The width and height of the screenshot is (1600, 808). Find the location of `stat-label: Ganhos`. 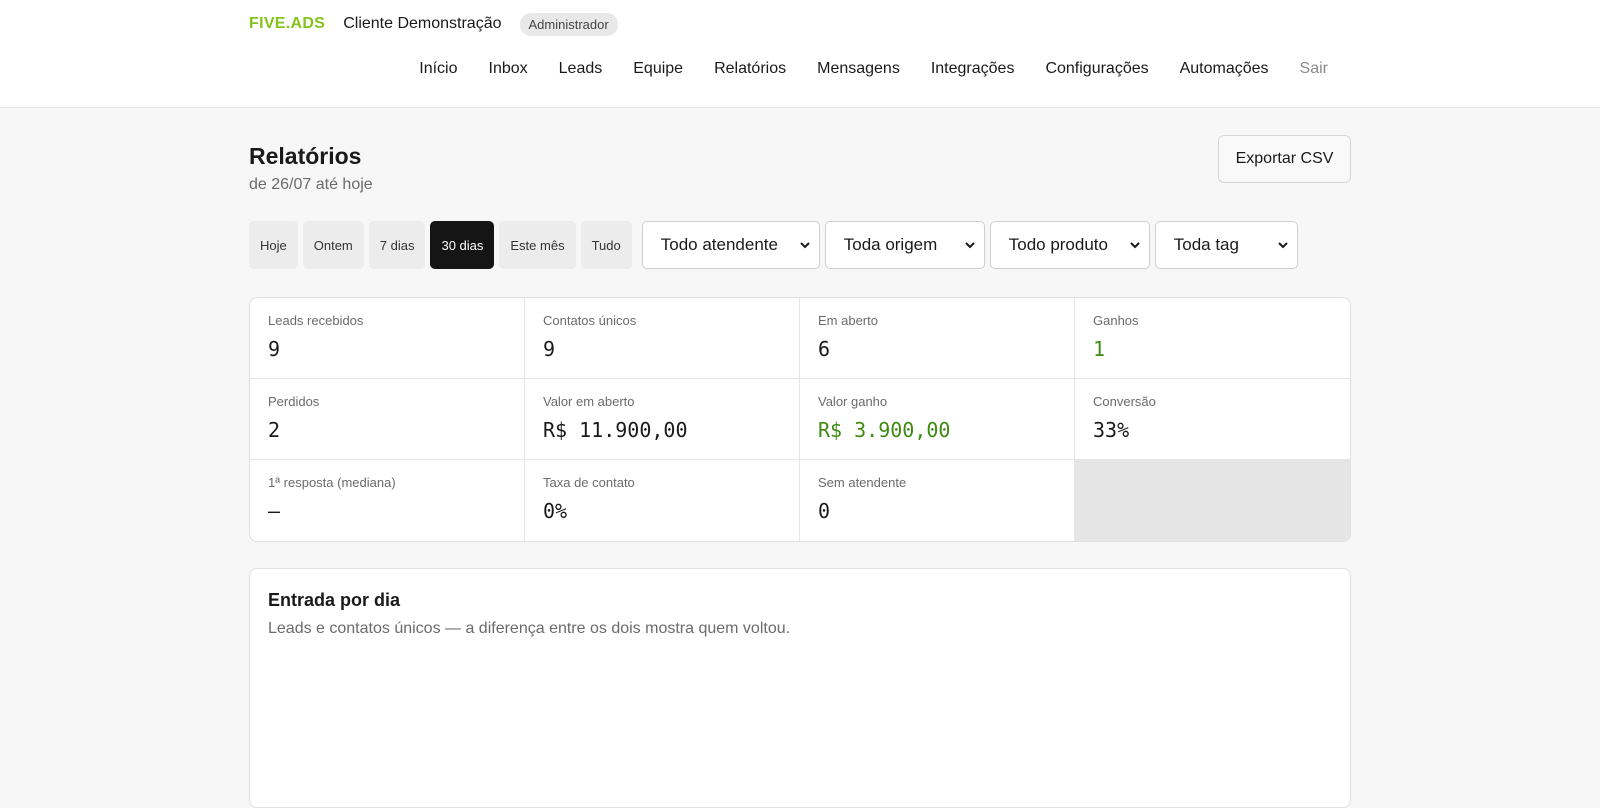

stat-label: Ganhos is located at coordinates (1116, 320).